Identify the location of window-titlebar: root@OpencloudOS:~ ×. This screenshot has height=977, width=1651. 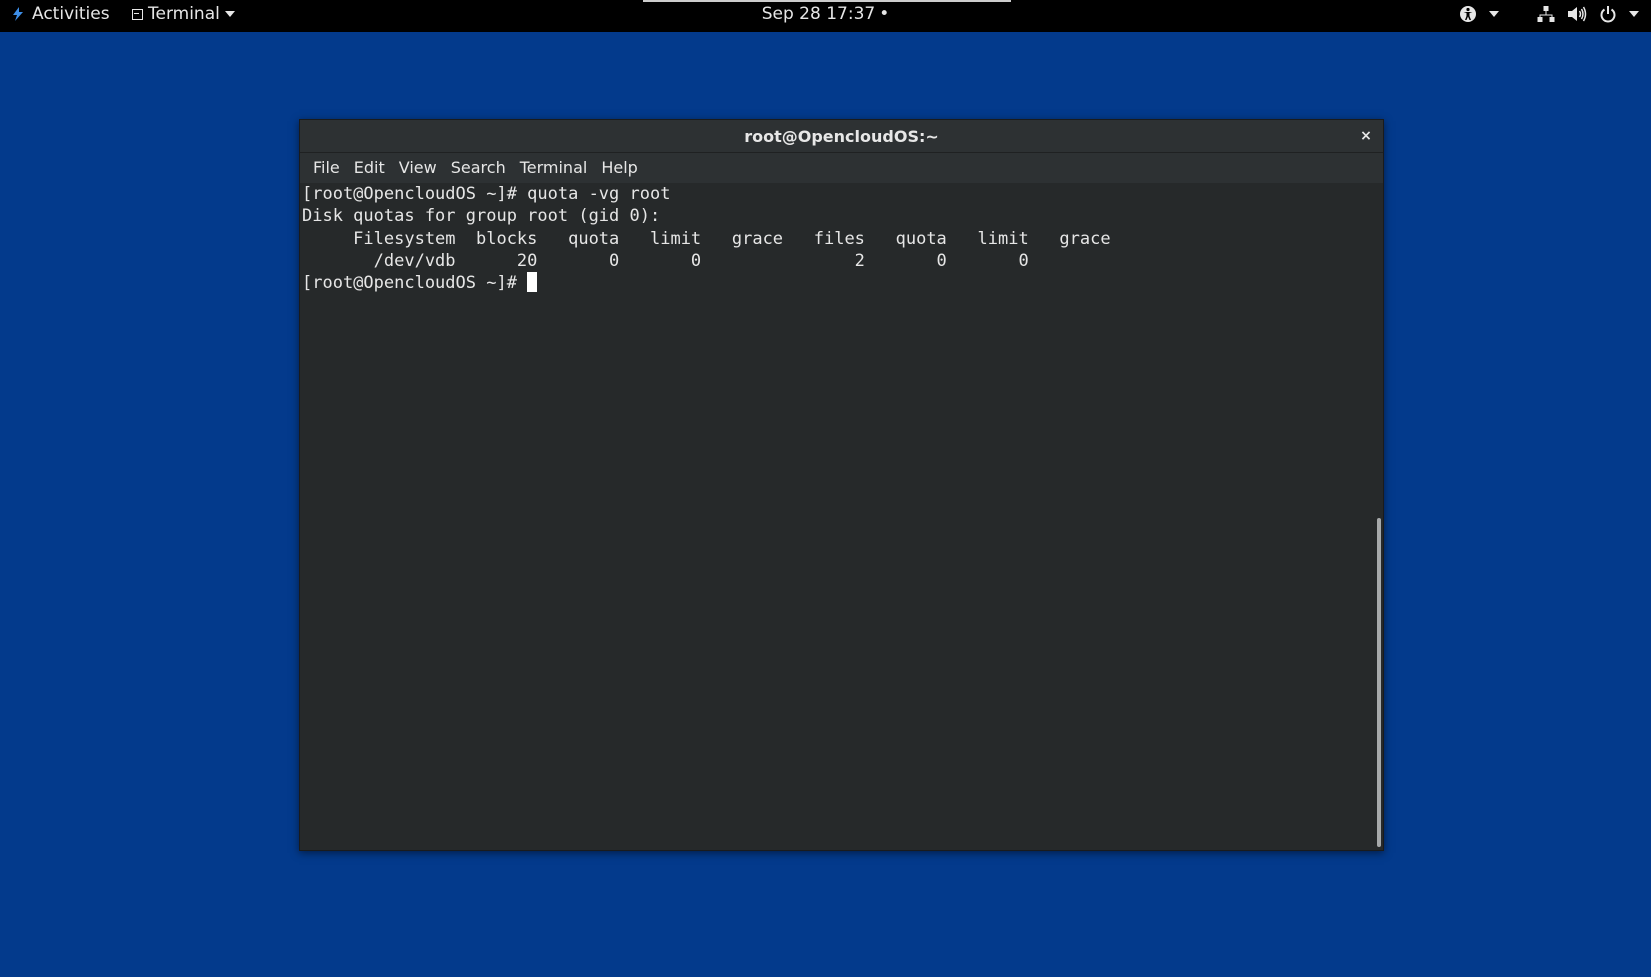
(841, 136).